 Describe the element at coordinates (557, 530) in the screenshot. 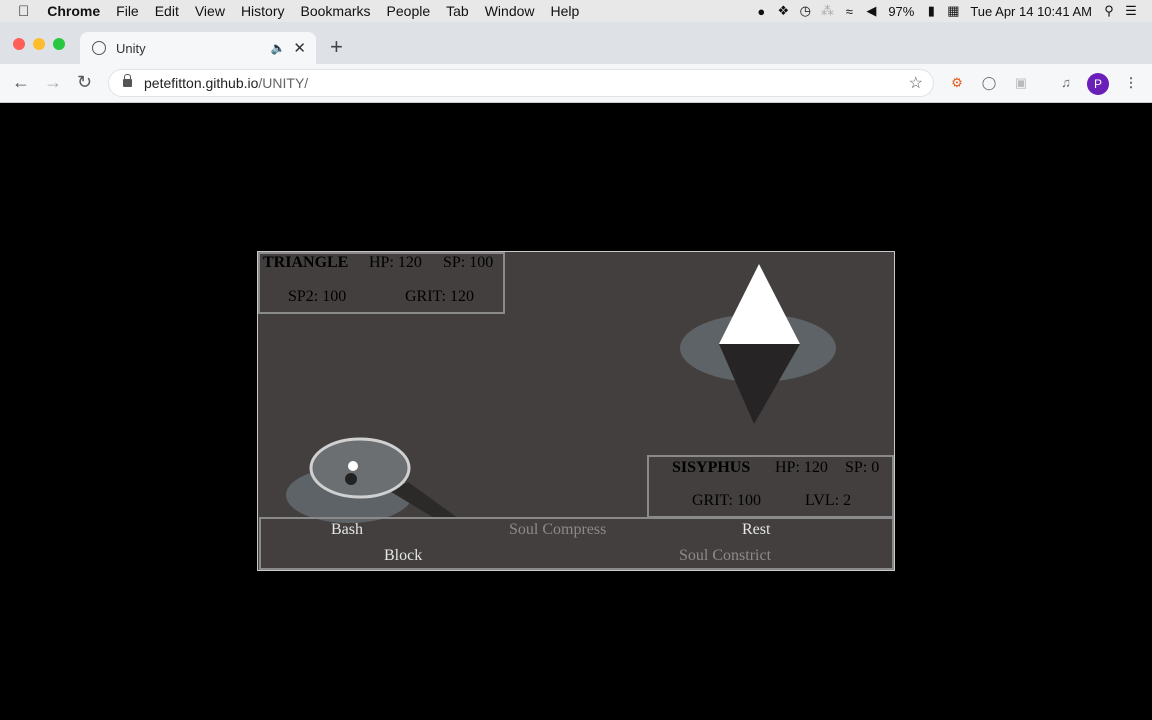

I see `soul-compress-button: Soul Compress` at that location.